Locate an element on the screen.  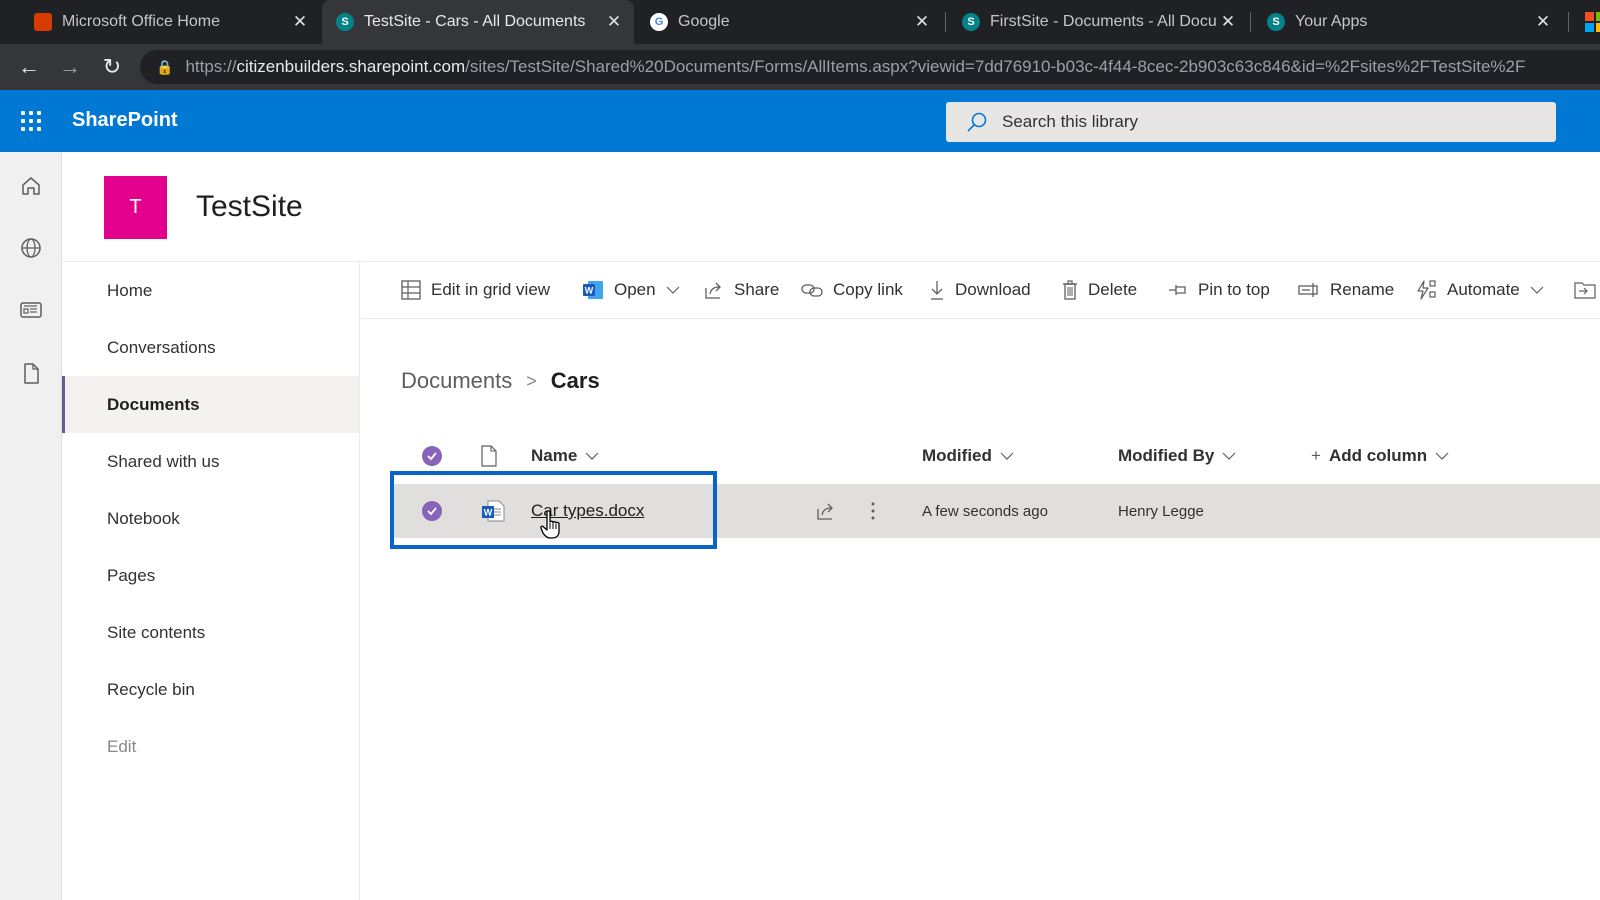
site-logo: T is located at coordinates (135, 207).